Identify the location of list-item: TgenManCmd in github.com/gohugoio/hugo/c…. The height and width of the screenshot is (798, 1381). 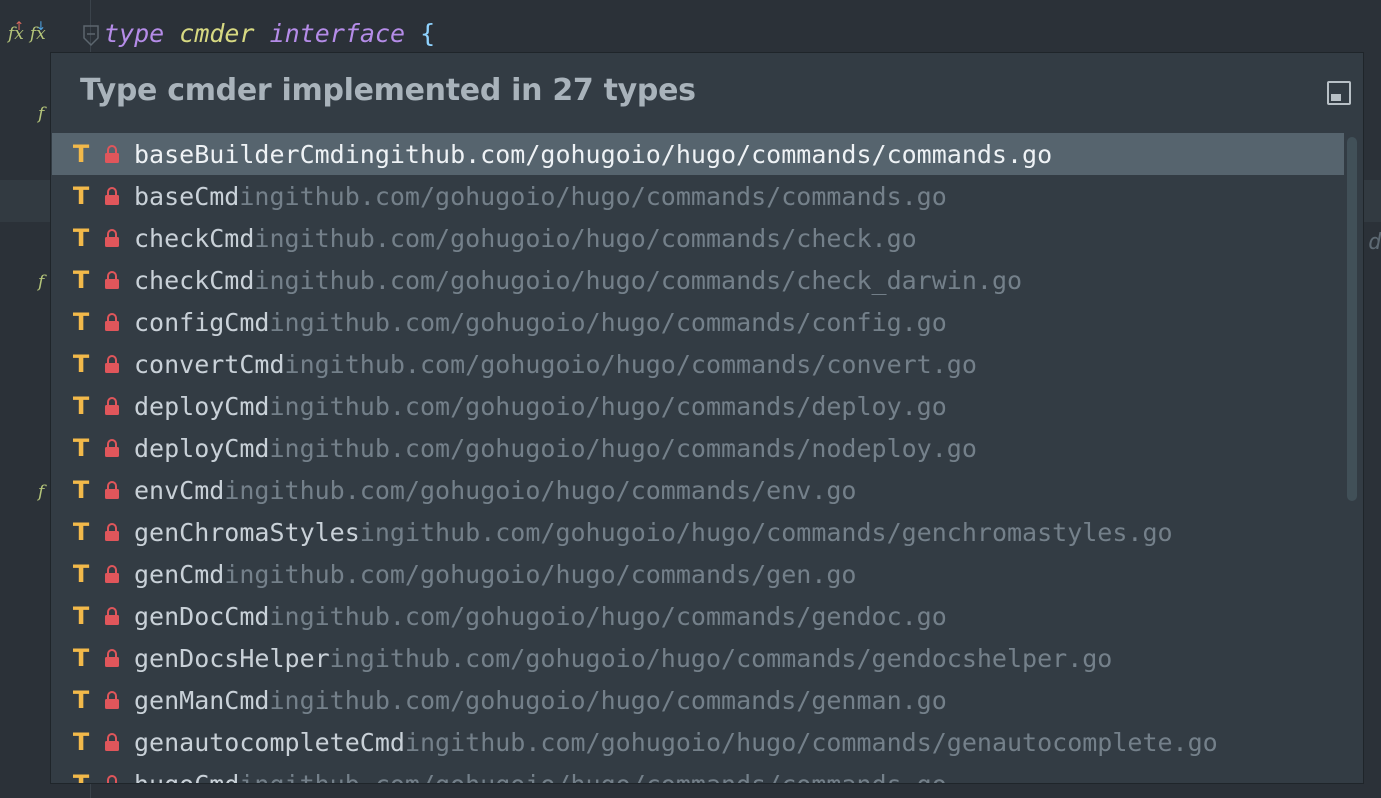
(698, 700).